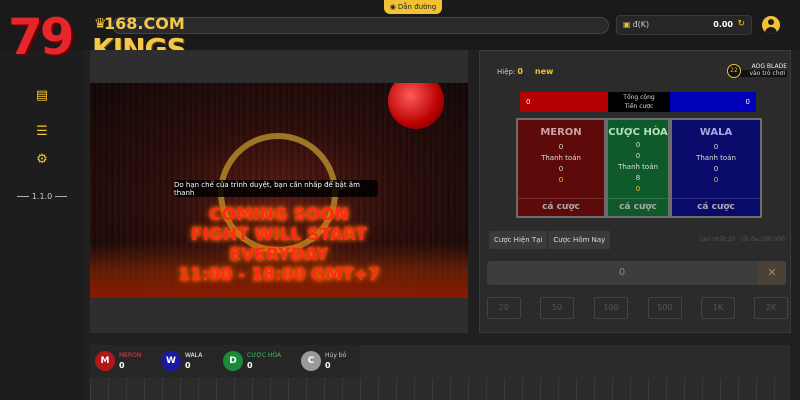 This screenshot has height=400, width=800. I want to click on meron-my-bet: 0, so click(561, 180).